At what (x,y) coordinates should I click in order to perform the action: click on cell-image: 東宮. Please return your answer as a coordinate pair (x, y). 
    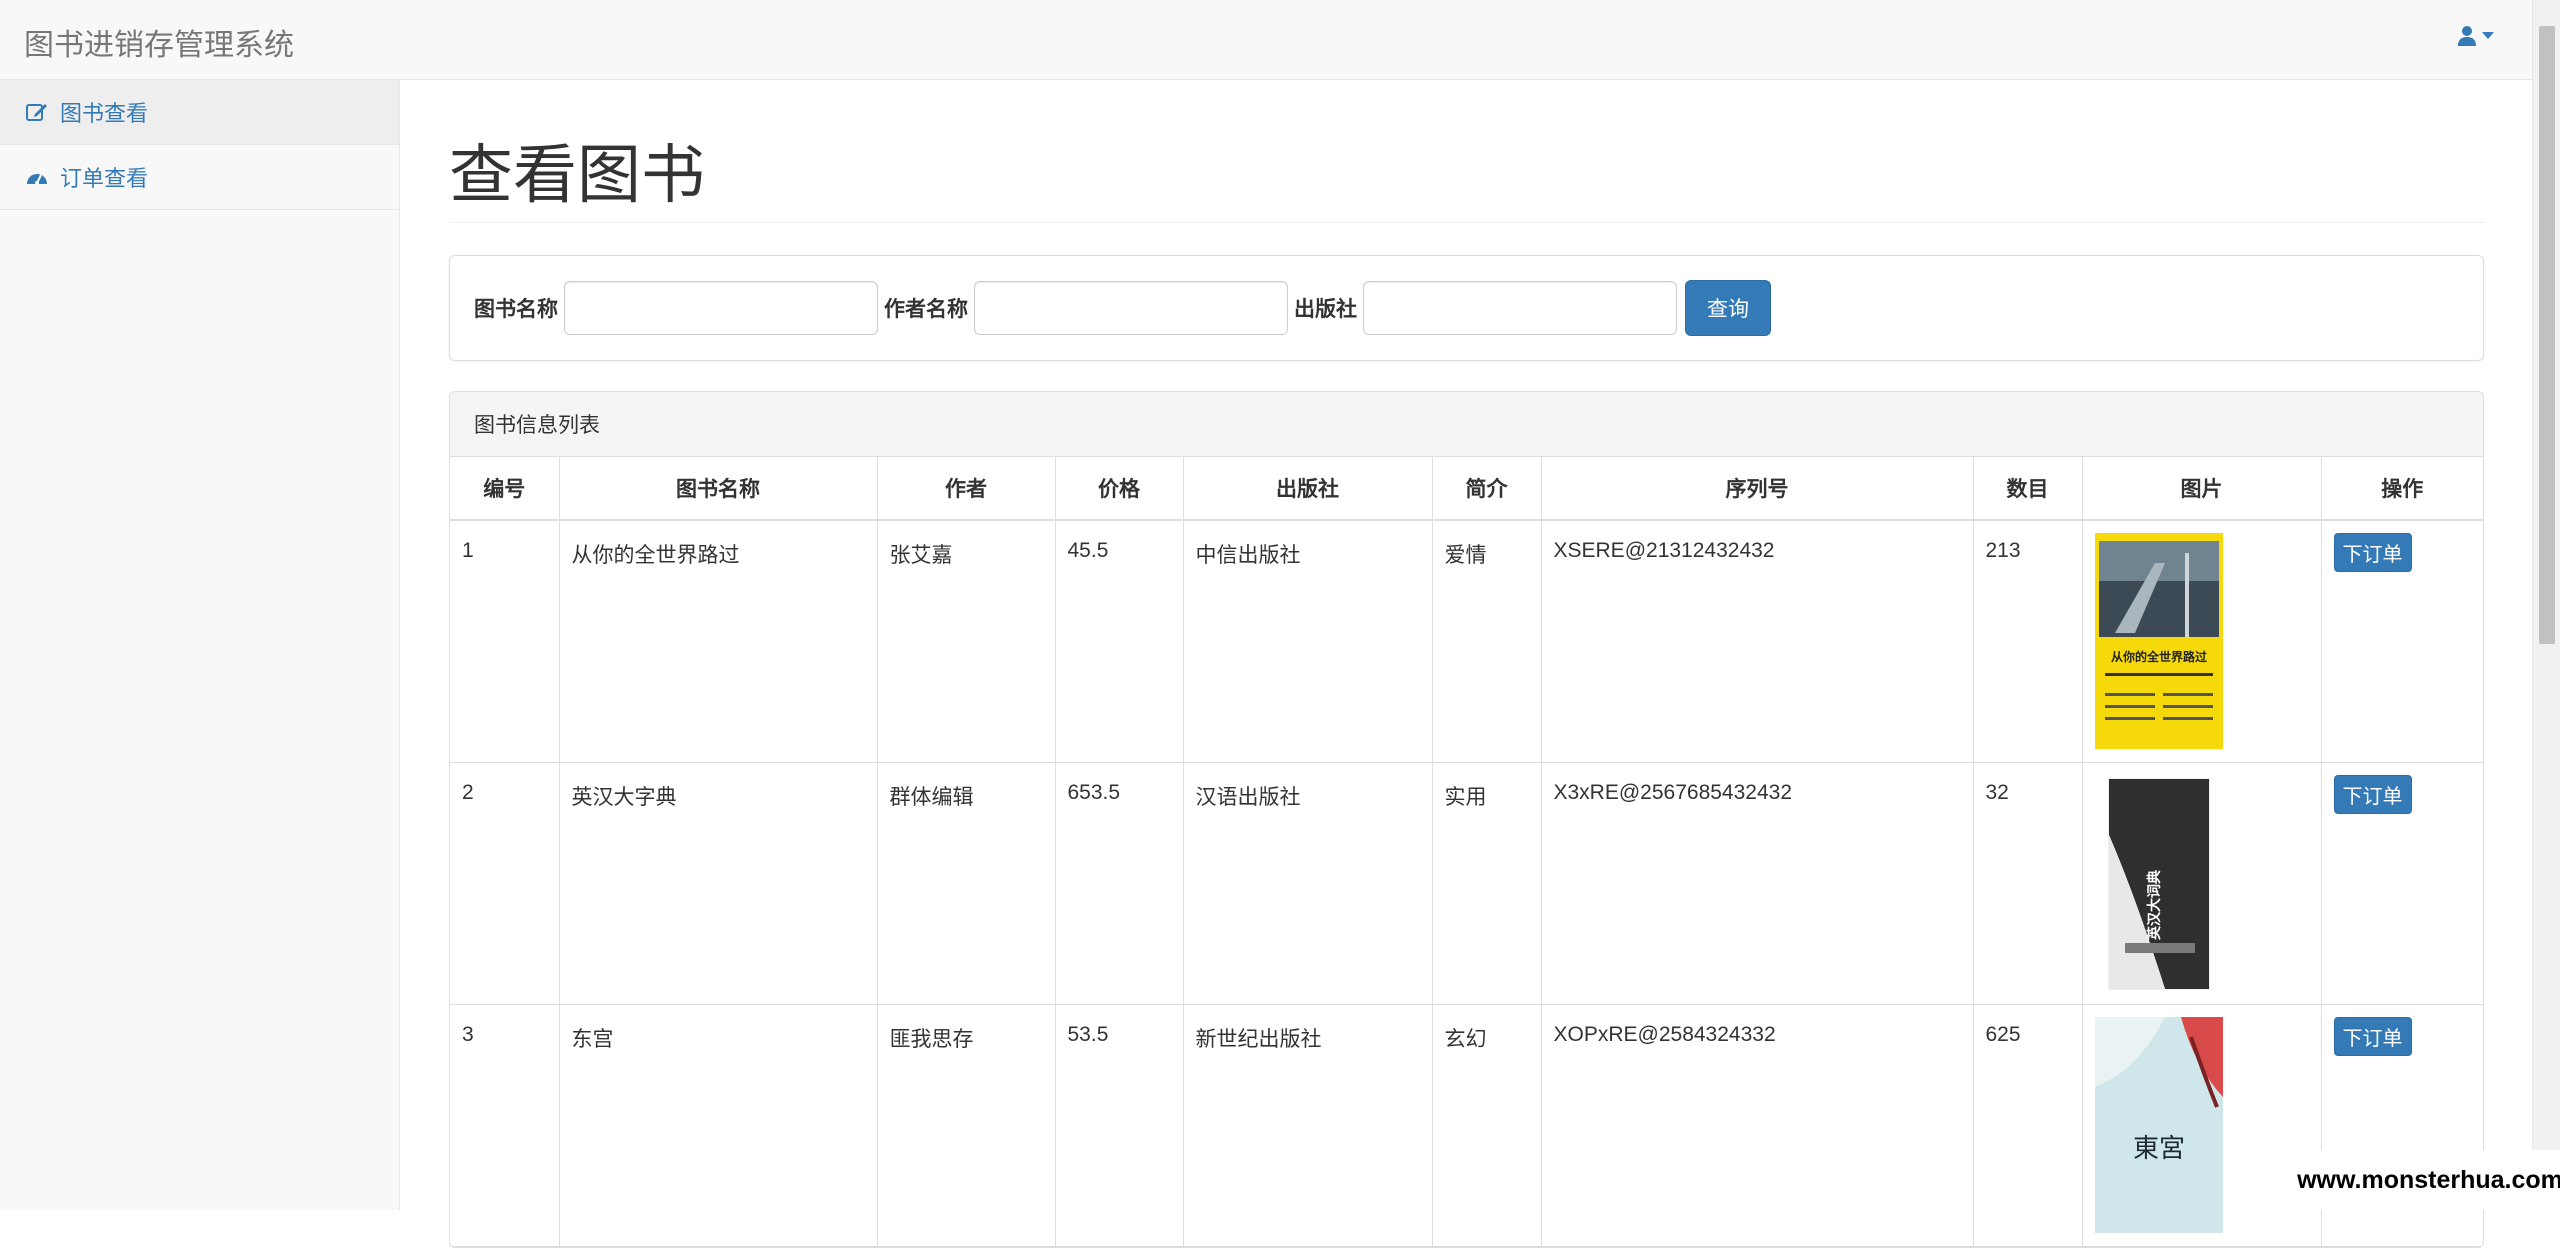
    Looking at the image, I should click on (2202, 1125).